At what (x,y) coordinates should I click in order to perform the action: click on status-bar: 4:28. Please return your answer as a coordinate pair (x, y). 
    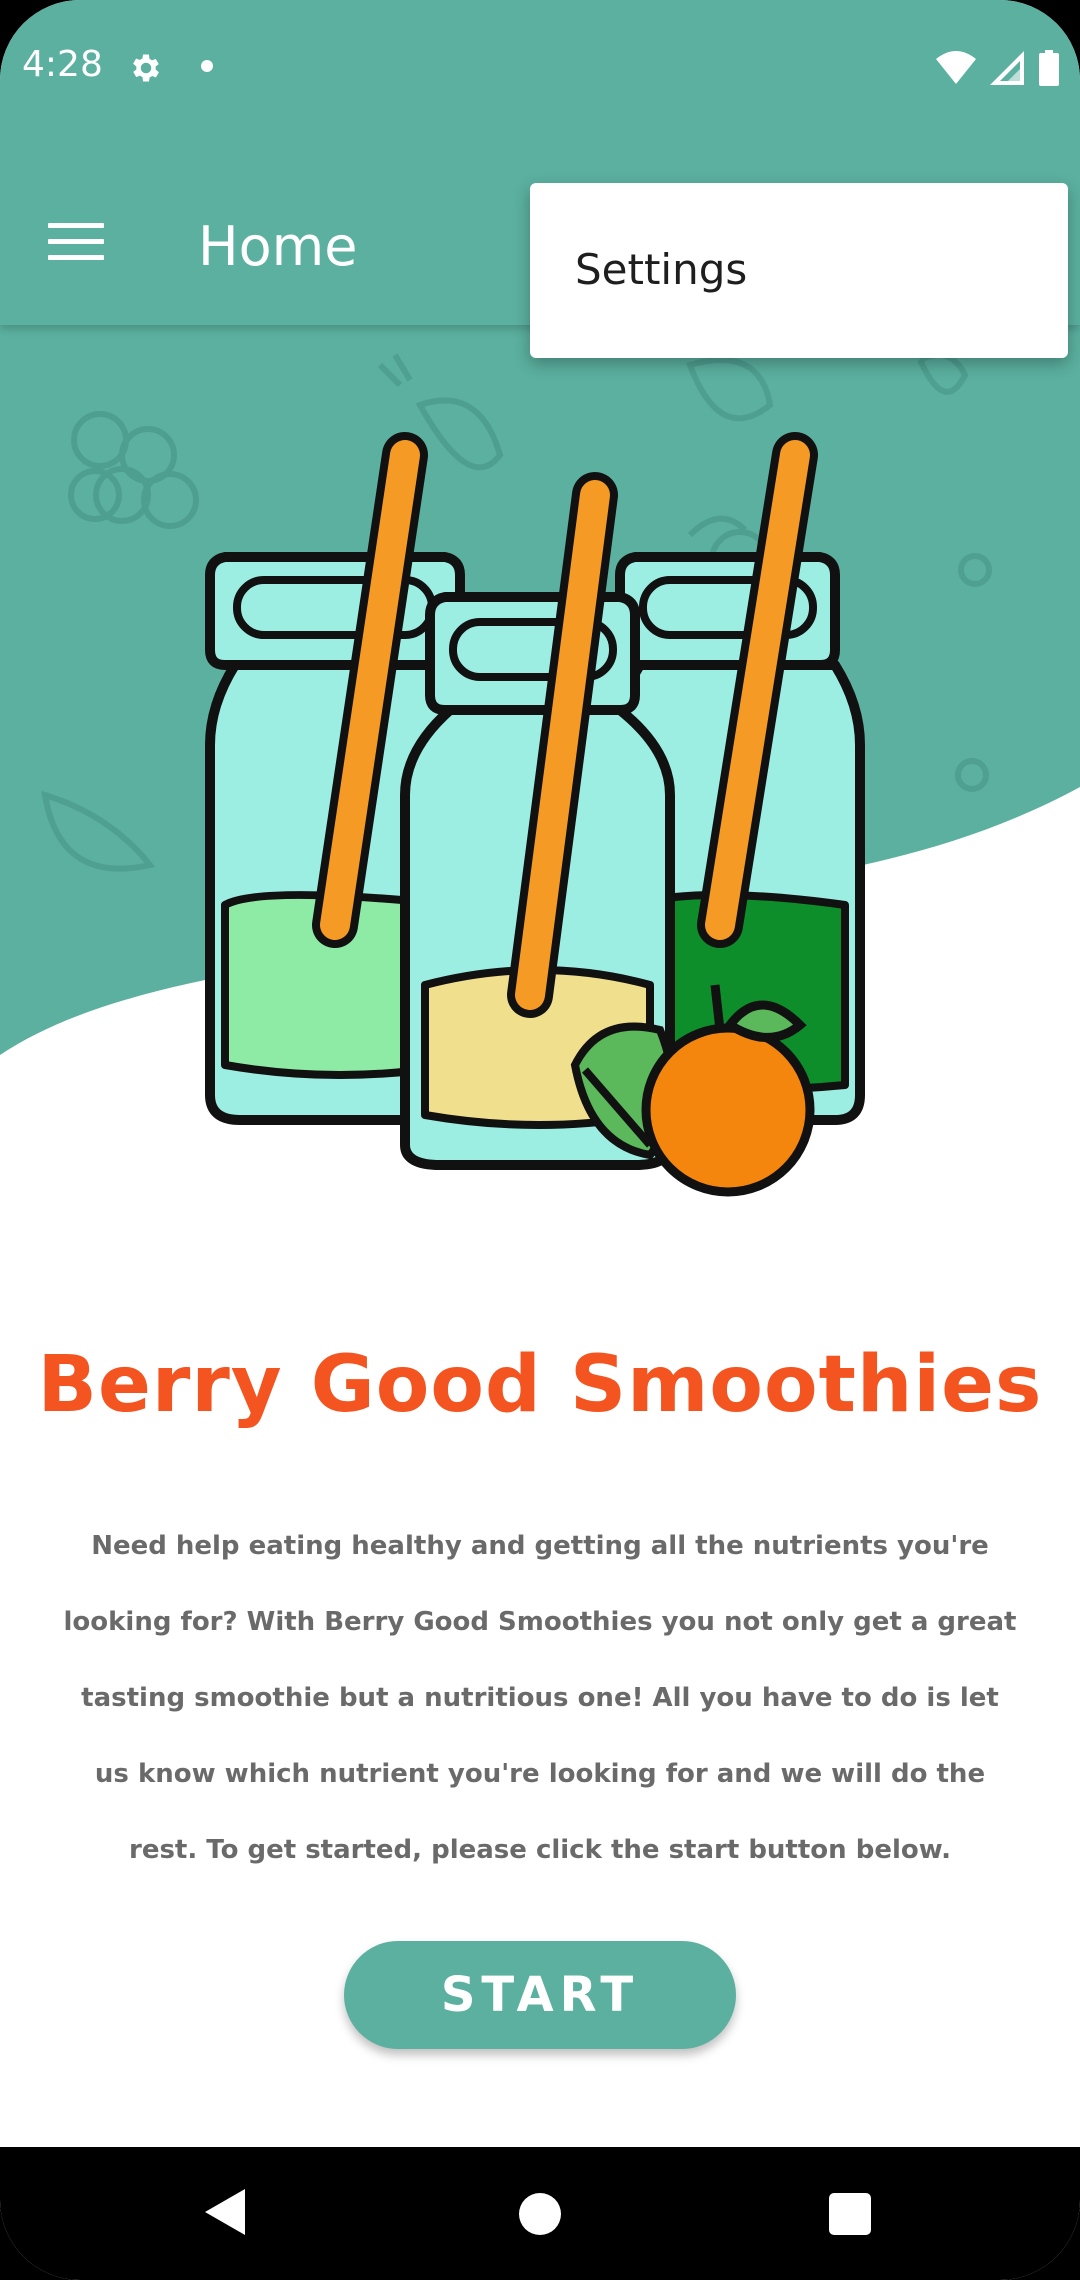
    Looking at the image, I should click on (540, 67).